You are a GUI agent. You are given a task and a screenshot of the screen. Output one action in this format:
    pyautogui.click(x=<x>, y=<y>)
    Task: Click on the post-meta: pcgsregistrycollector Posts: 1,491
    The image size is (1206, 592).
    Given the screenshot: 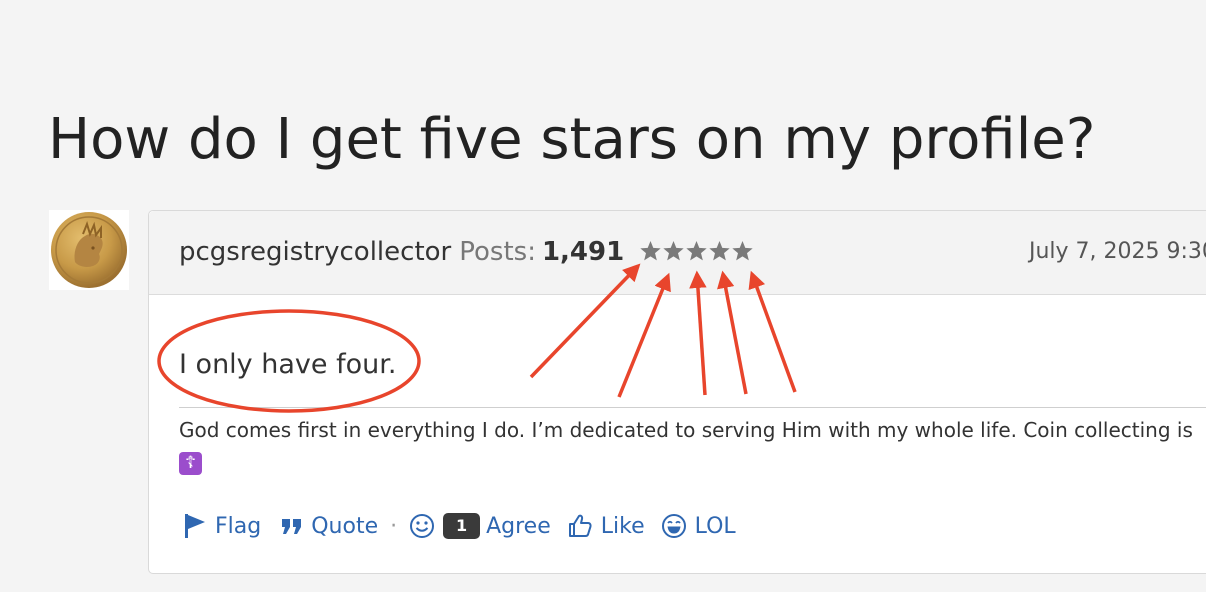 What is the action you would take?
    pyautogui.click(x=401, y=252)
    